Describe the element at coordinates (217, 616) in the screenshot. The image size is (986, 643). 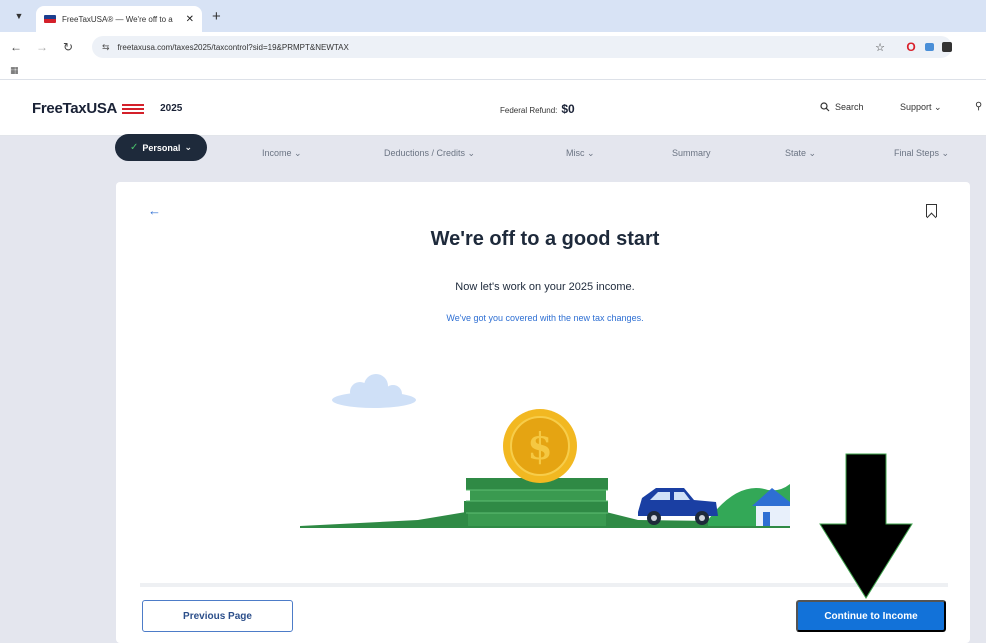
I see `previous-page-button: Previous Page` at that location.